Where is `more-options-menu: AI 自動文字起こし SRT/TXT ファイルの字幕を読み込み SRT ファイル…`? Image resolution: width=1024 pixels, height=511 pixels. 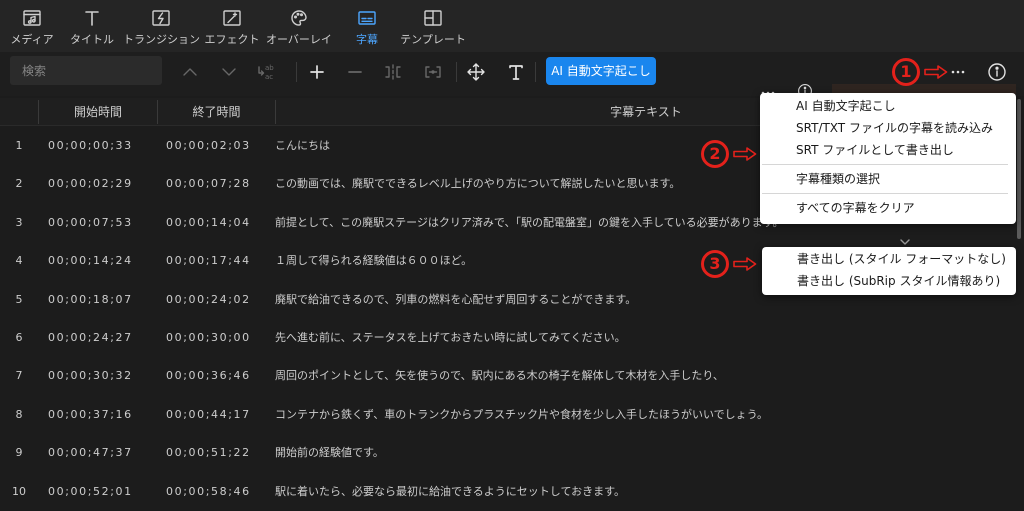
more-options-menu: AI 自動文字起こし SRT/TXT ファイルの字幕を読み込み SRT ファイル… is located at coordinates (888, 158).